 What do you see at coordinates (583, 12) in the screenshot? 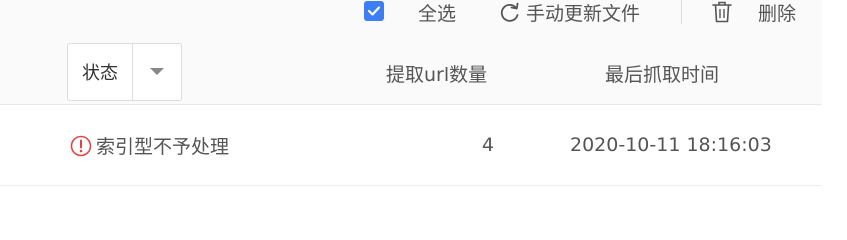
I see `refresh-button: 手动更新文件` at bounding box center [583, 12].